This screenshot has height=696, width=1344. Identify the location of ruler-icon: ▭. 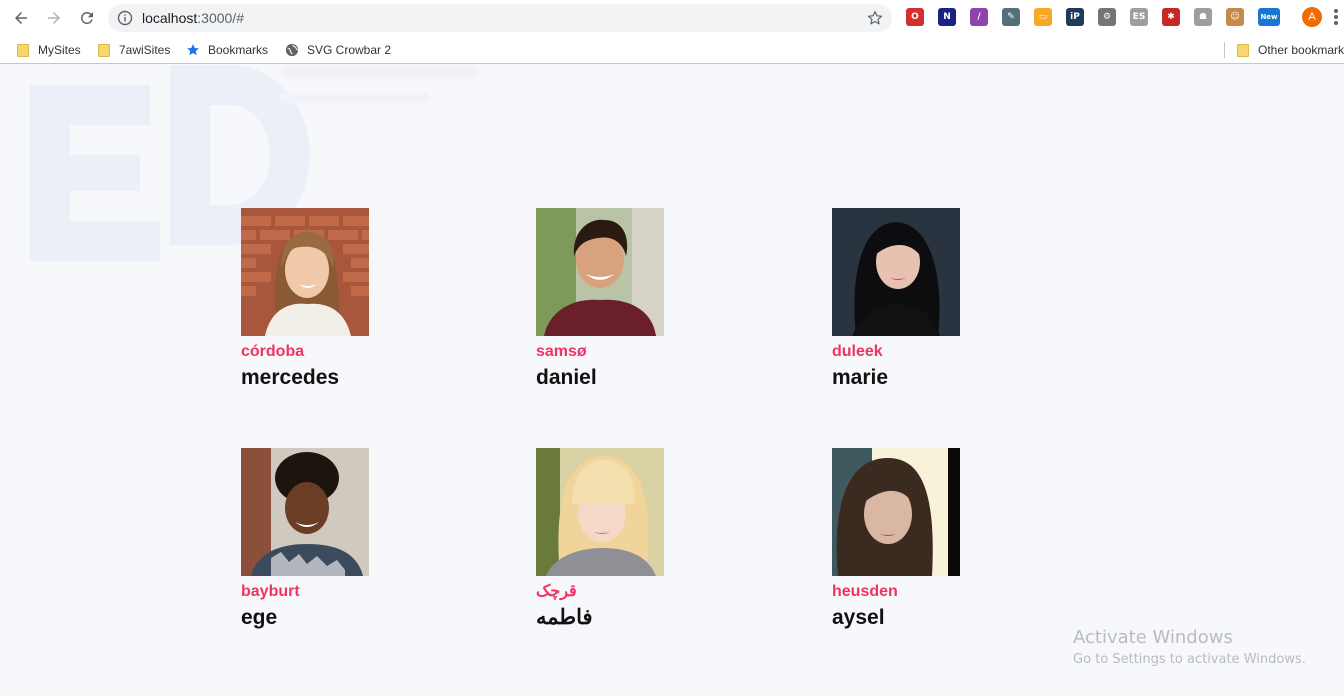
(1043, 17).